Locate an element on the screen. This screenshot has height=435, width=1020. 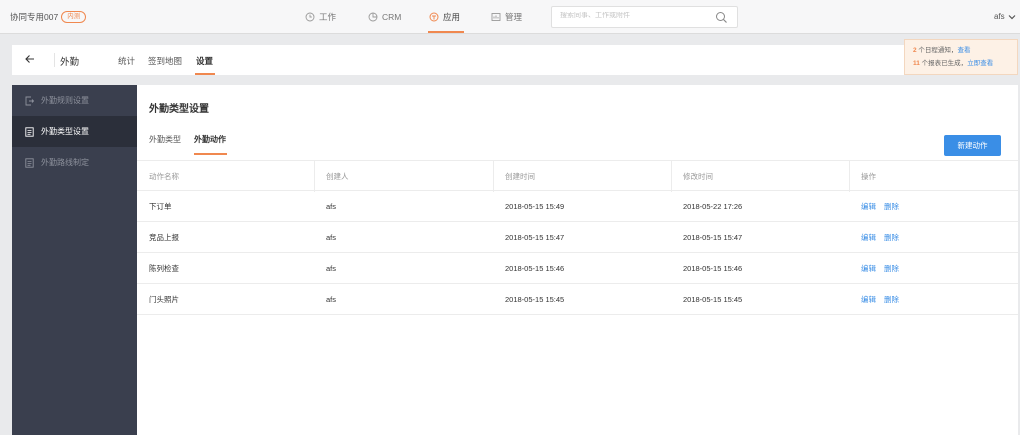
user-menu: afs is located at coordinates (1005, 16).